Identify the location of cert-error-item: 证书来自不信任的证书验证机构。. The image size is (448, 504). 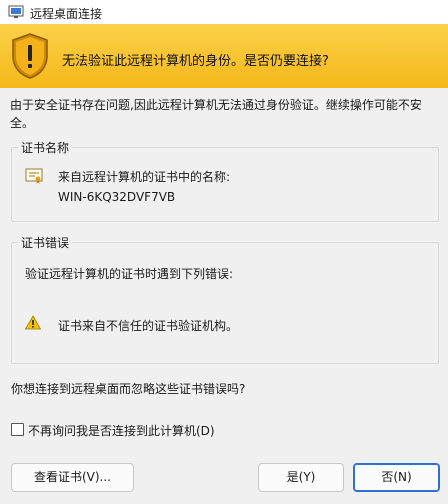
(148, 326).